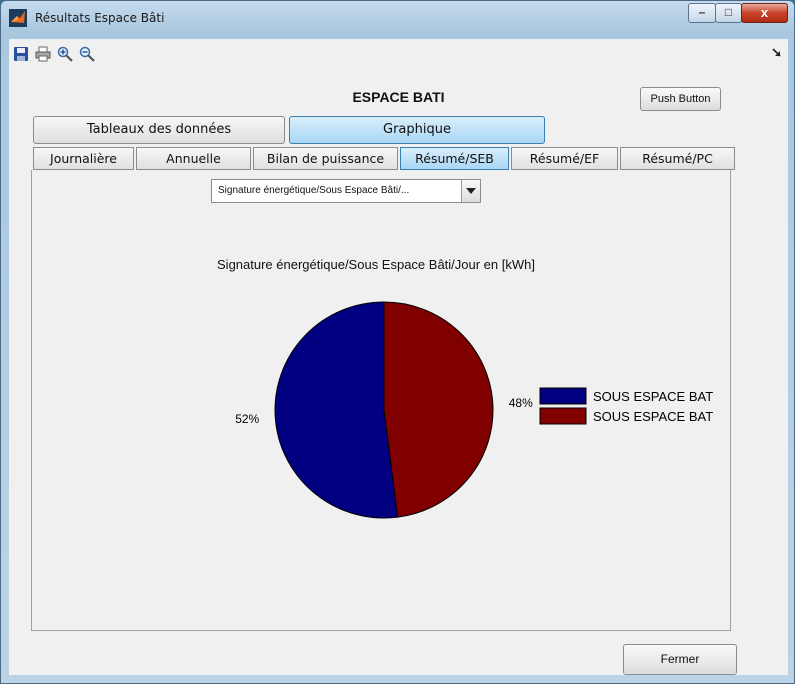 This screenshot has width=795, height=684. I want to click on pie-percent-label-1: 52%, so click(247, 419).